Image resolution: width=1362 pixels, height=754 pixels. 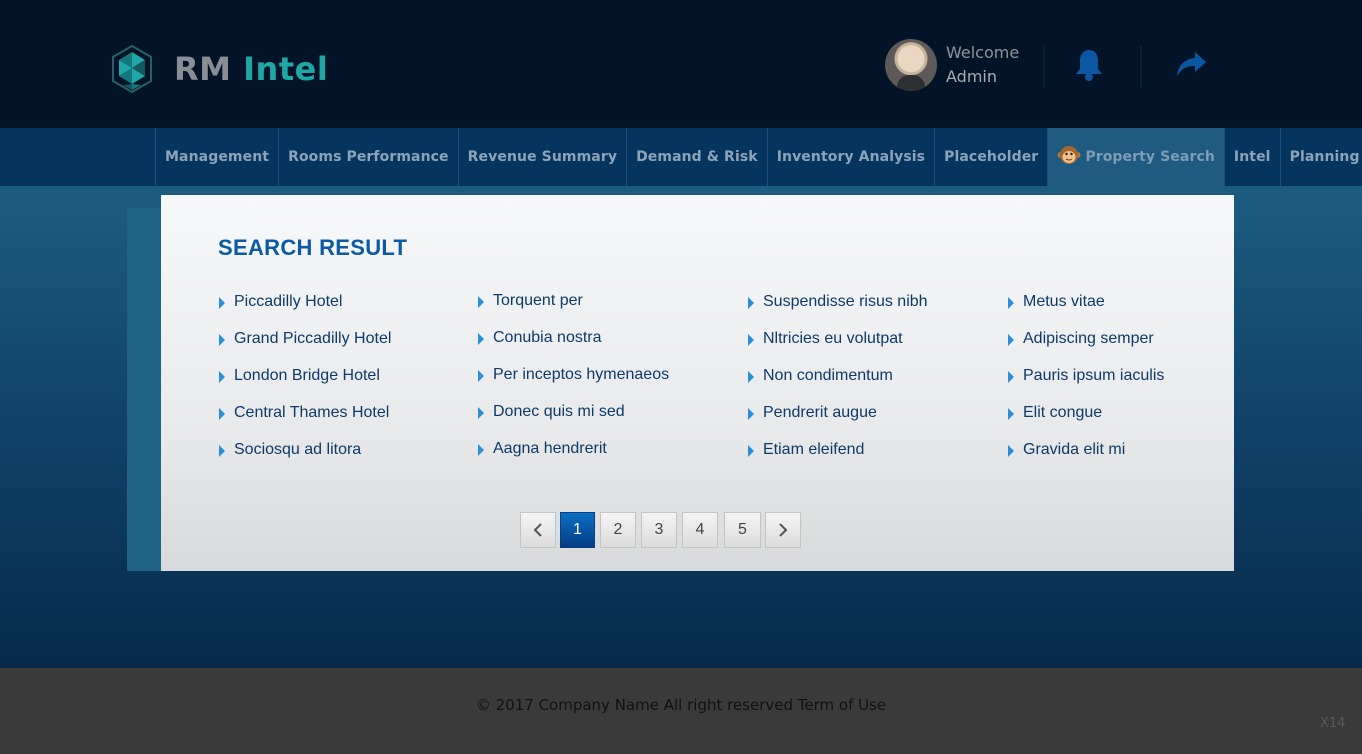 I want to click on page-button-2: 2, so click(x=618, y=530).